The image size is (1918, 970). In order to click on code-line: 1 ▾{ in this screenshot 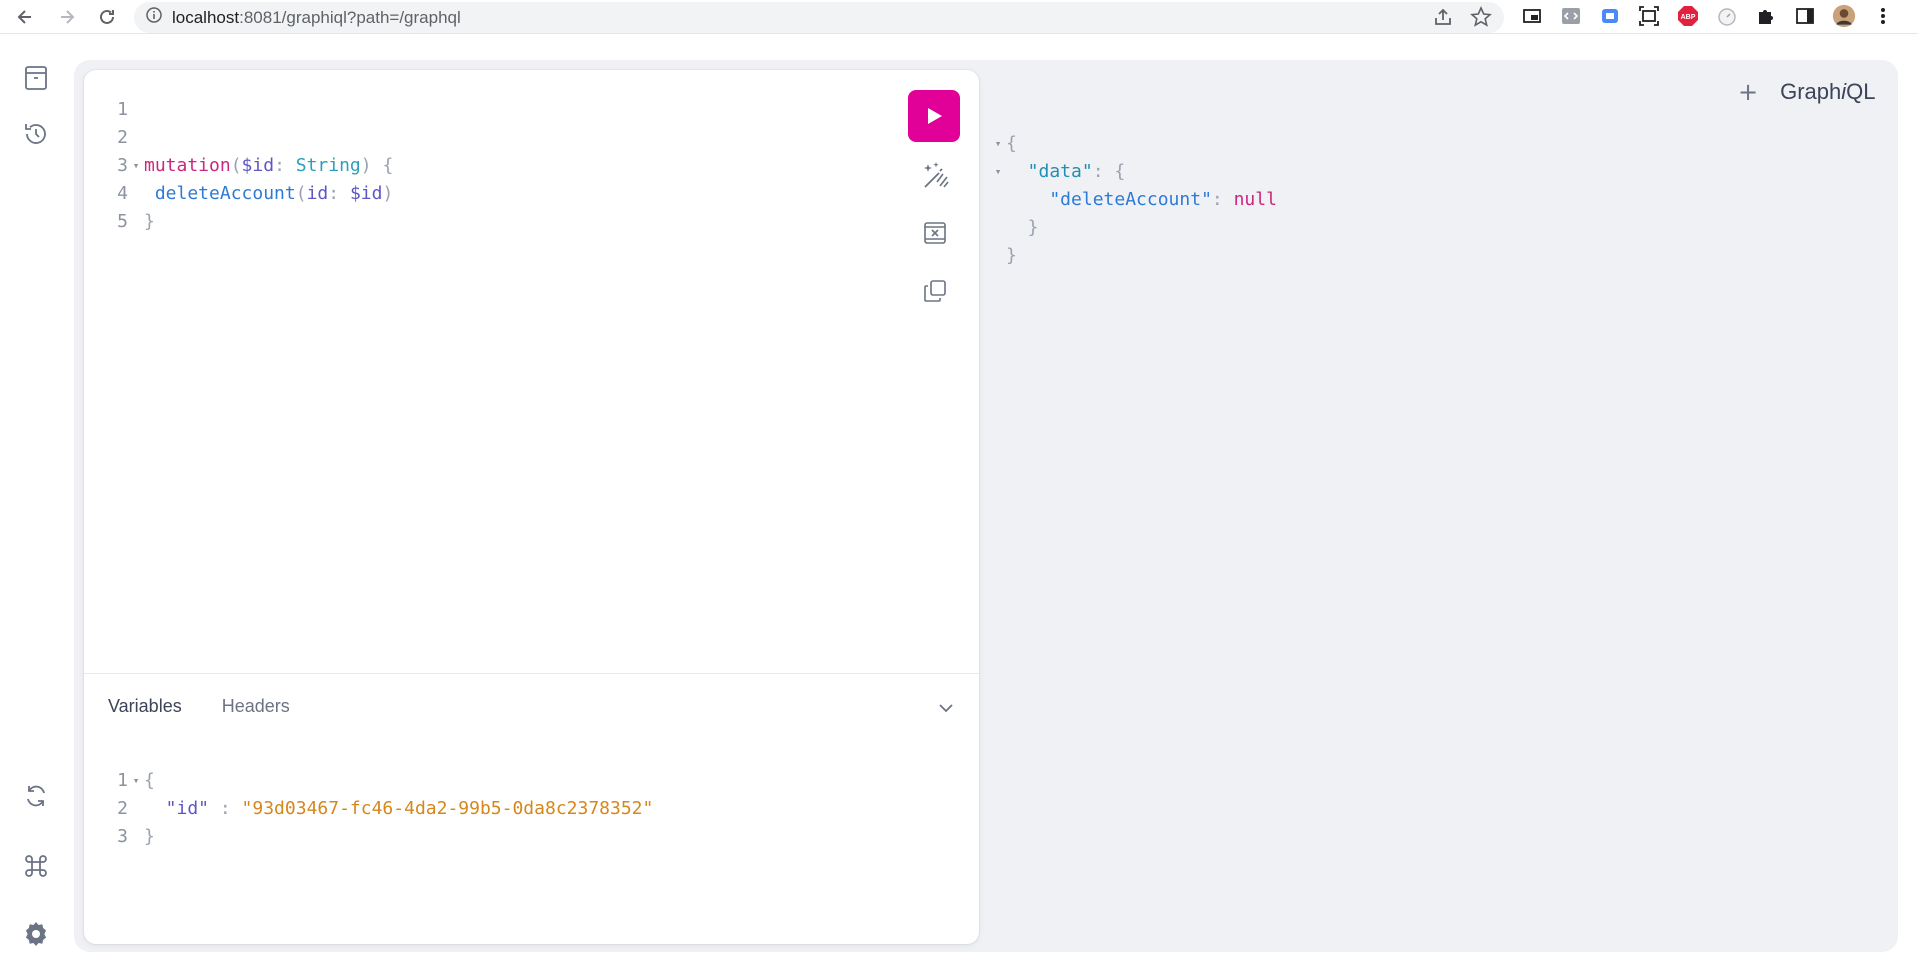, I will do `click(490, 781)`.